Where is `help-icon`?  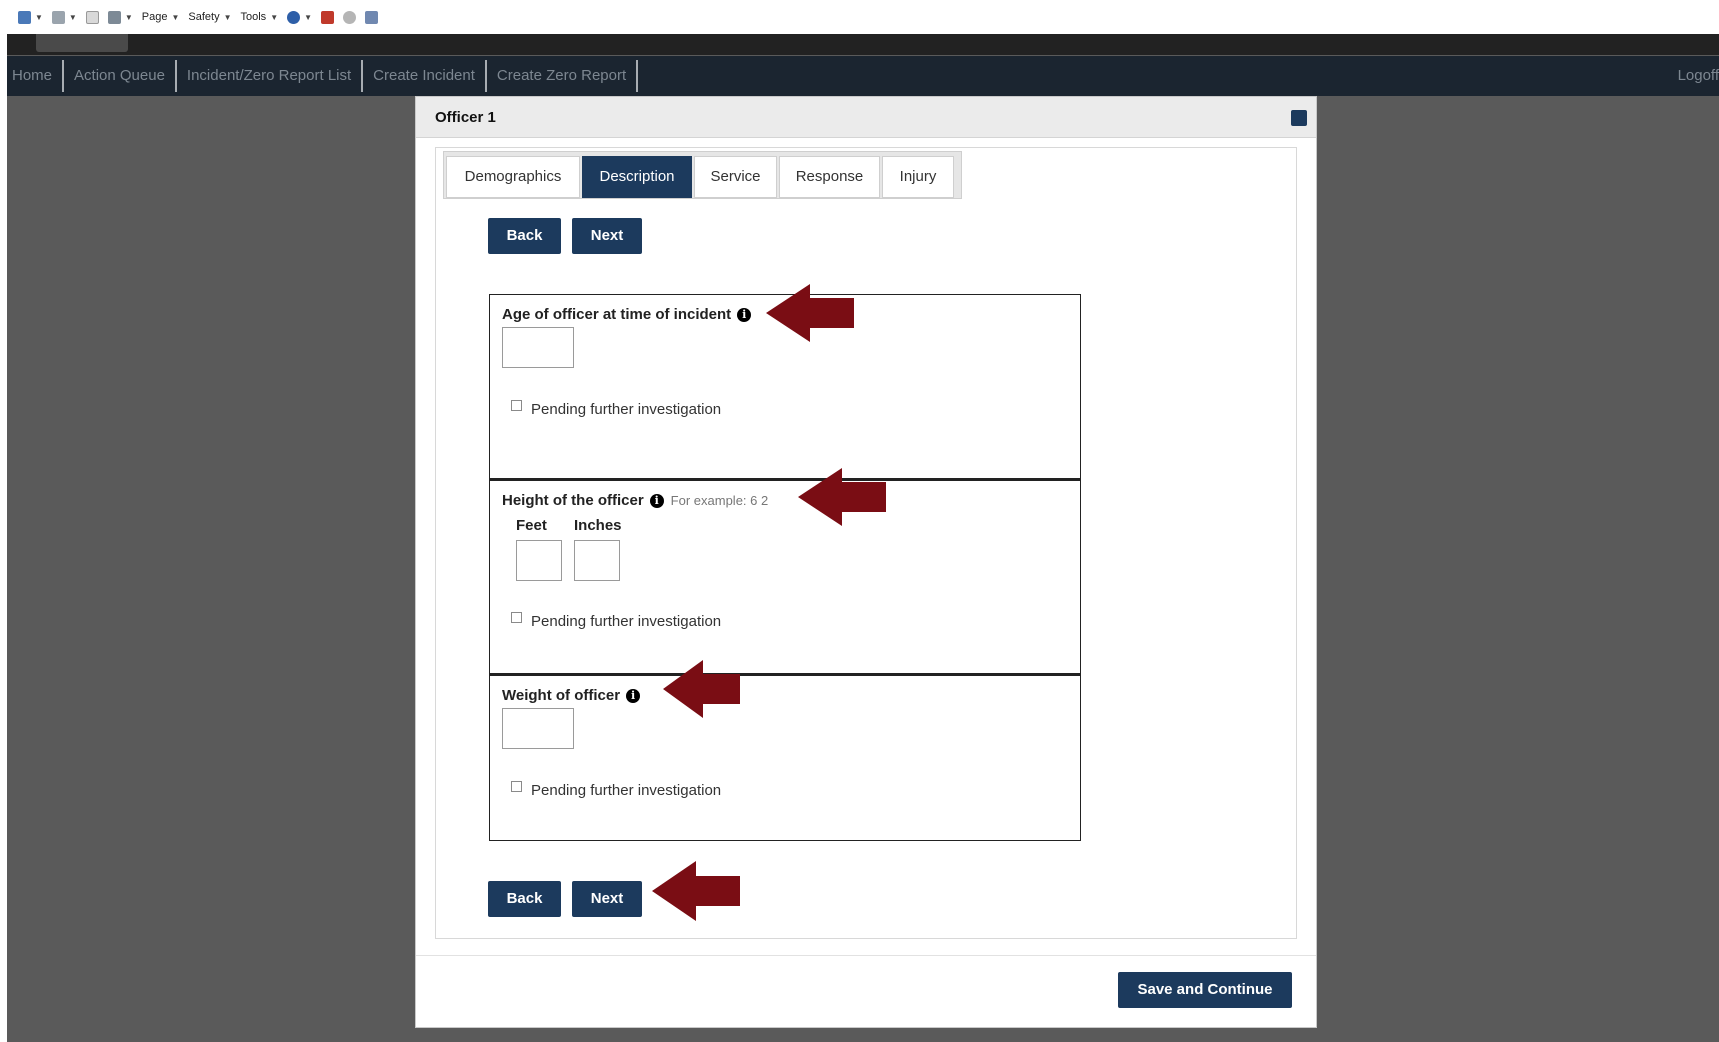 help-icon is located at coordinates (294, 17).